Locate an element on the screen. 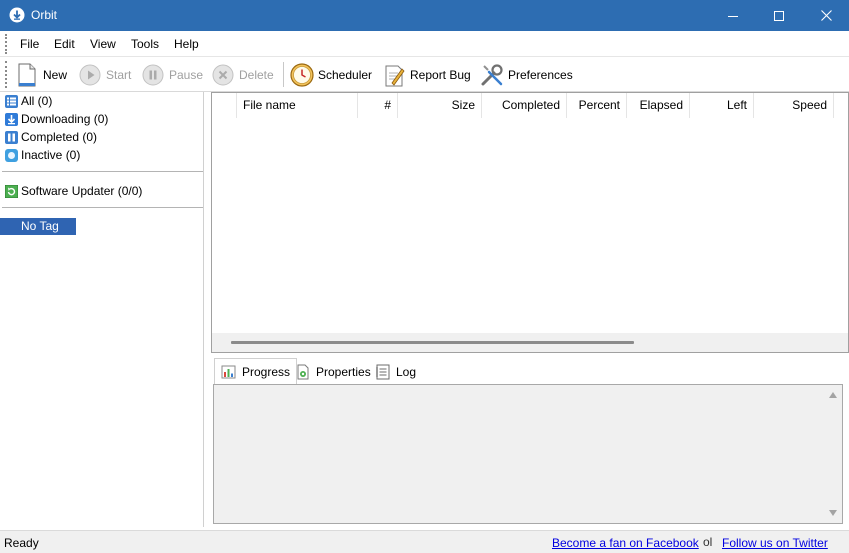 The image size is (849, 553). new-button: New is located at coordinates (41, 74).